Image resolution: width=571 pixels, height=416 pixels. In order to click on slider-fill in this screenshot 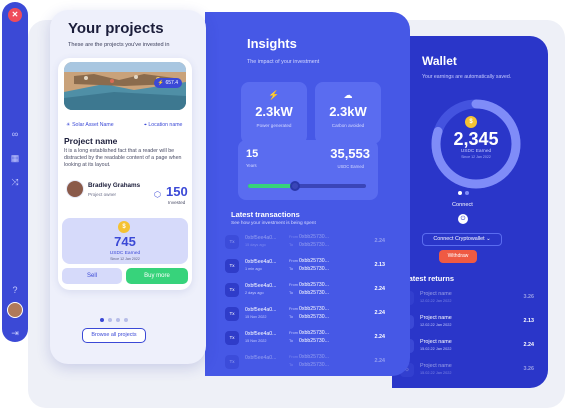, I will do `click(272, 186)`.